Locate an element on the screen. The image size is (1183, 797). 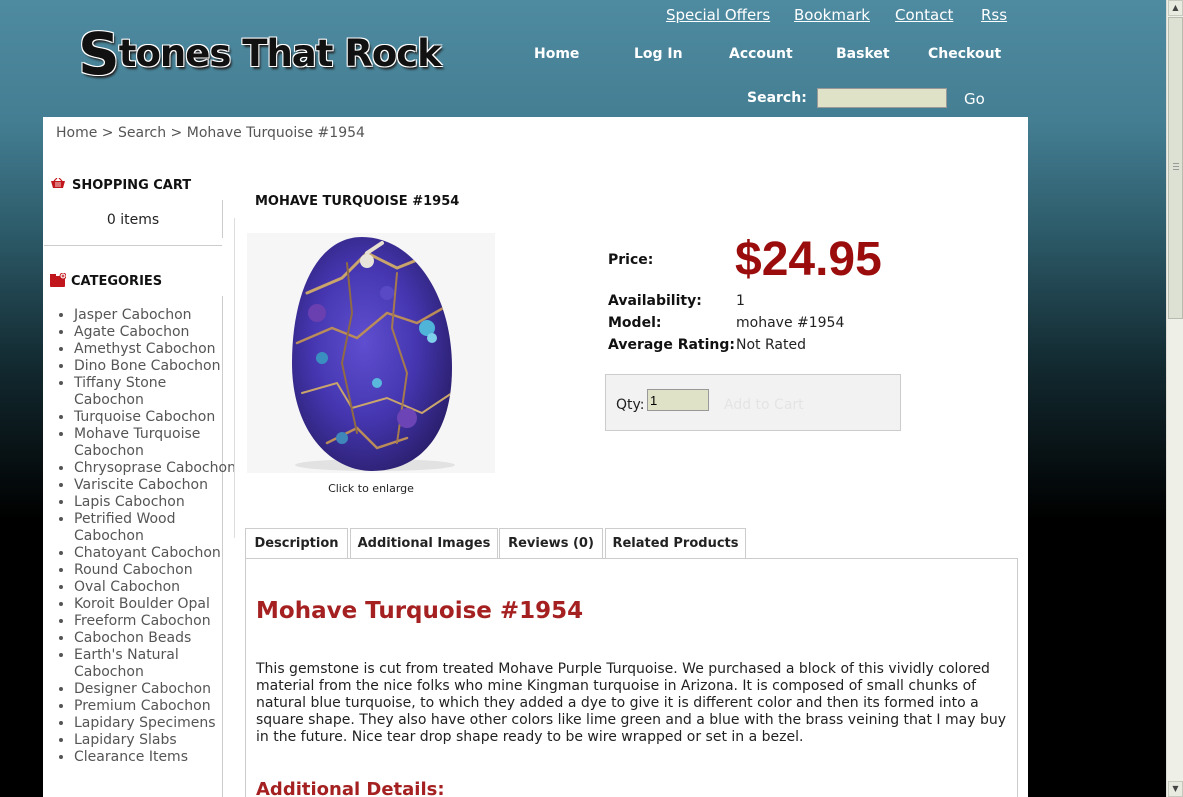
category-link: Chatoyant Cabochon is located at coordinates (147, 553).